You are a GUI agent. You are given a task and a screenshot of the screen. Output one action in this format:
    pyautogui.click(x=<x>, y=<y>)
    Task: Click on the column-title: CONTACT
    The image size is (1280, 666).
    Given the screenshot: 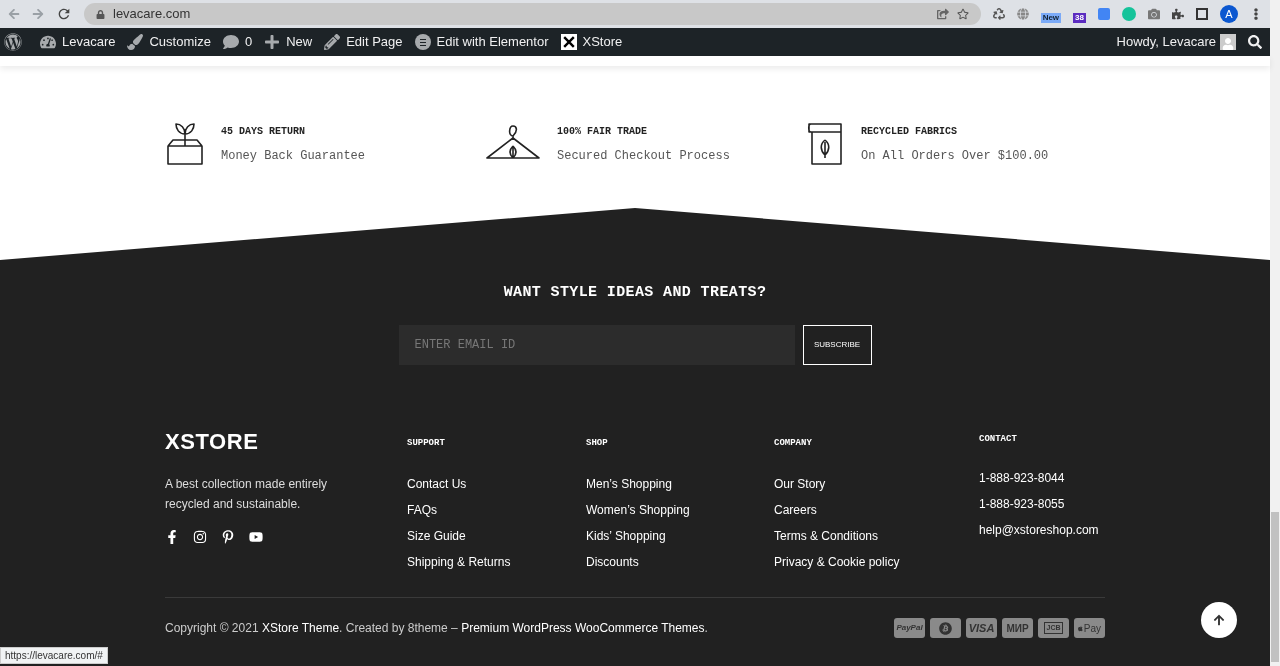 What is the action you would take?
    pyautogui.click(x=998, y=439)
    